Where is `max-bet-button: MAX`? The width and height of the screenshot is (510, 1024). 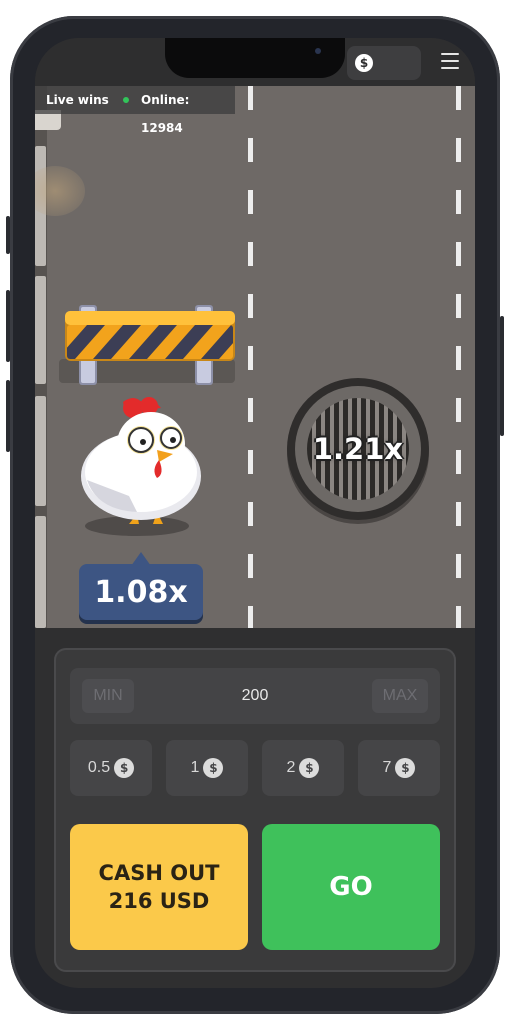 max-bet-button: MAX is located at coordinates (400, 696).